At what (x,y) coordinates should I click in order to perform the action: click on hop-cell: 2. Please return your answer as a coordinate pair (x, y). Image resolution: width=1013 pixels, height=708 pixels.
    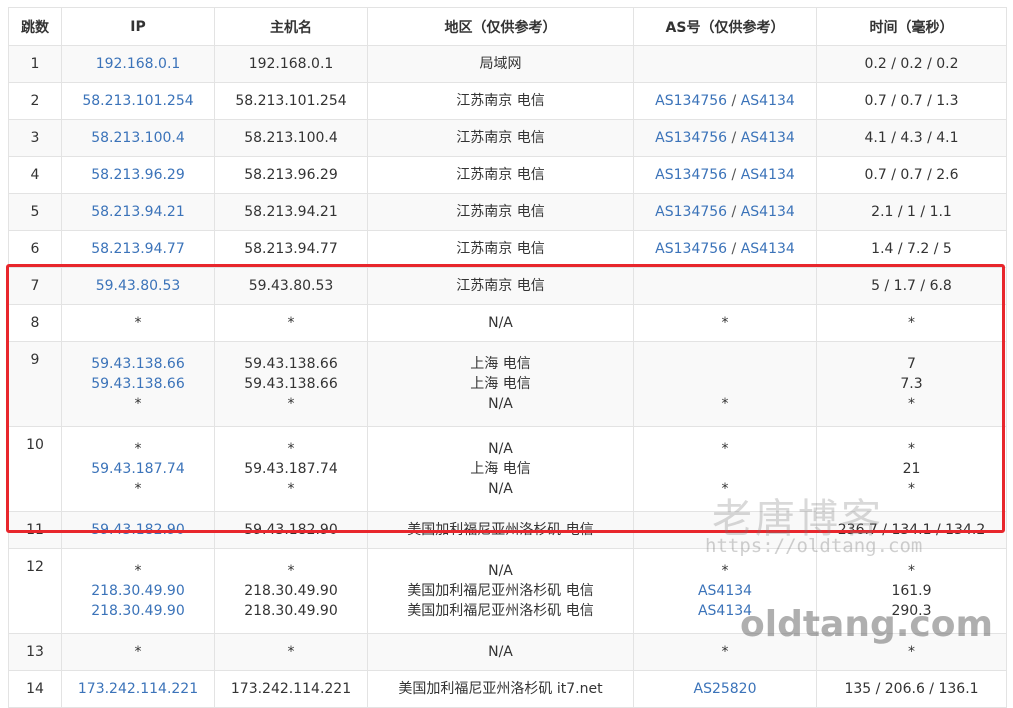
    Looking at the image, I should click on (35, 101).